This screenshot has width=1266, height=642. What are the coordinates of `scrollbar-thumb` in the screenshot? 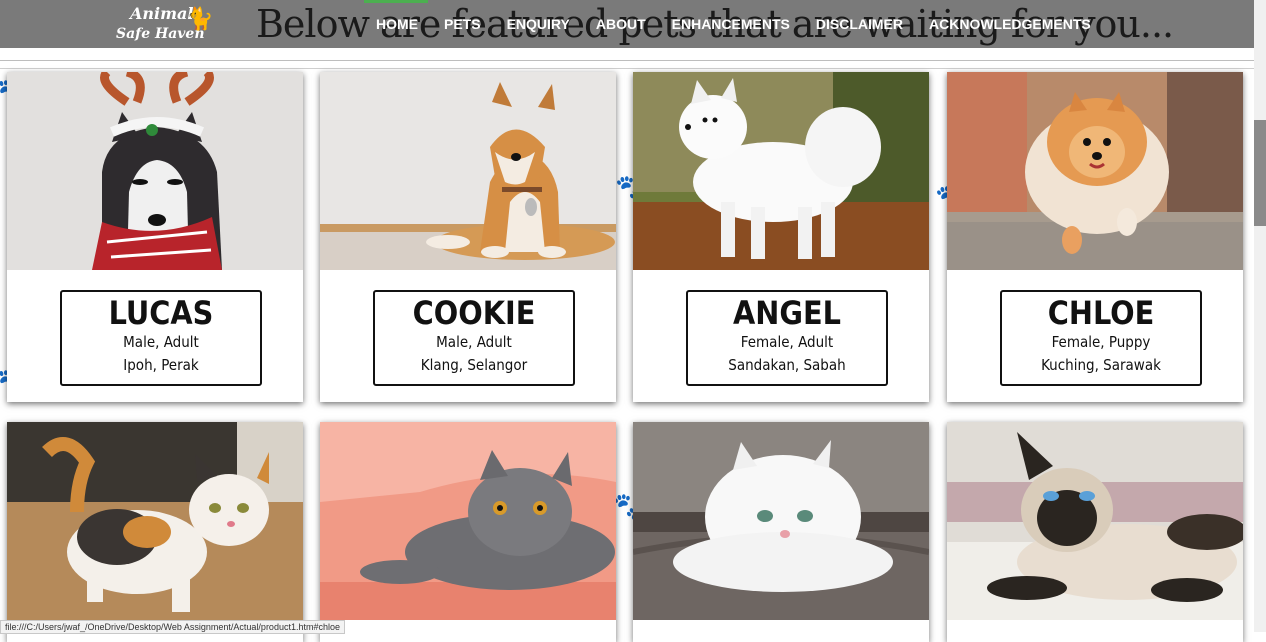 It's located at (1260, 173).